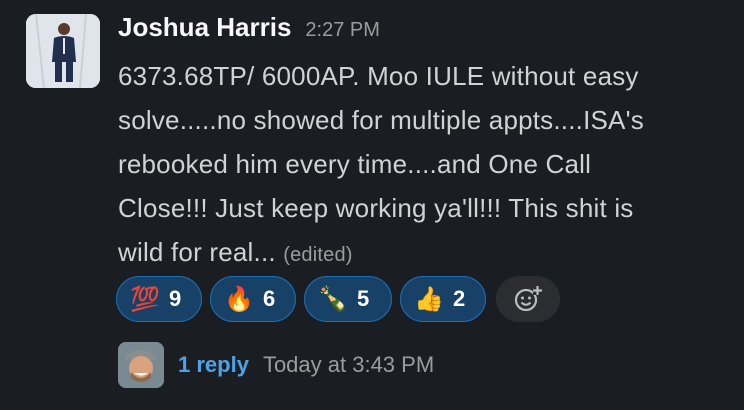  What do you see at coordinates (363, 298) in the screenshot?
I see `reaction-count: 5` at bounding box center [363, 298].